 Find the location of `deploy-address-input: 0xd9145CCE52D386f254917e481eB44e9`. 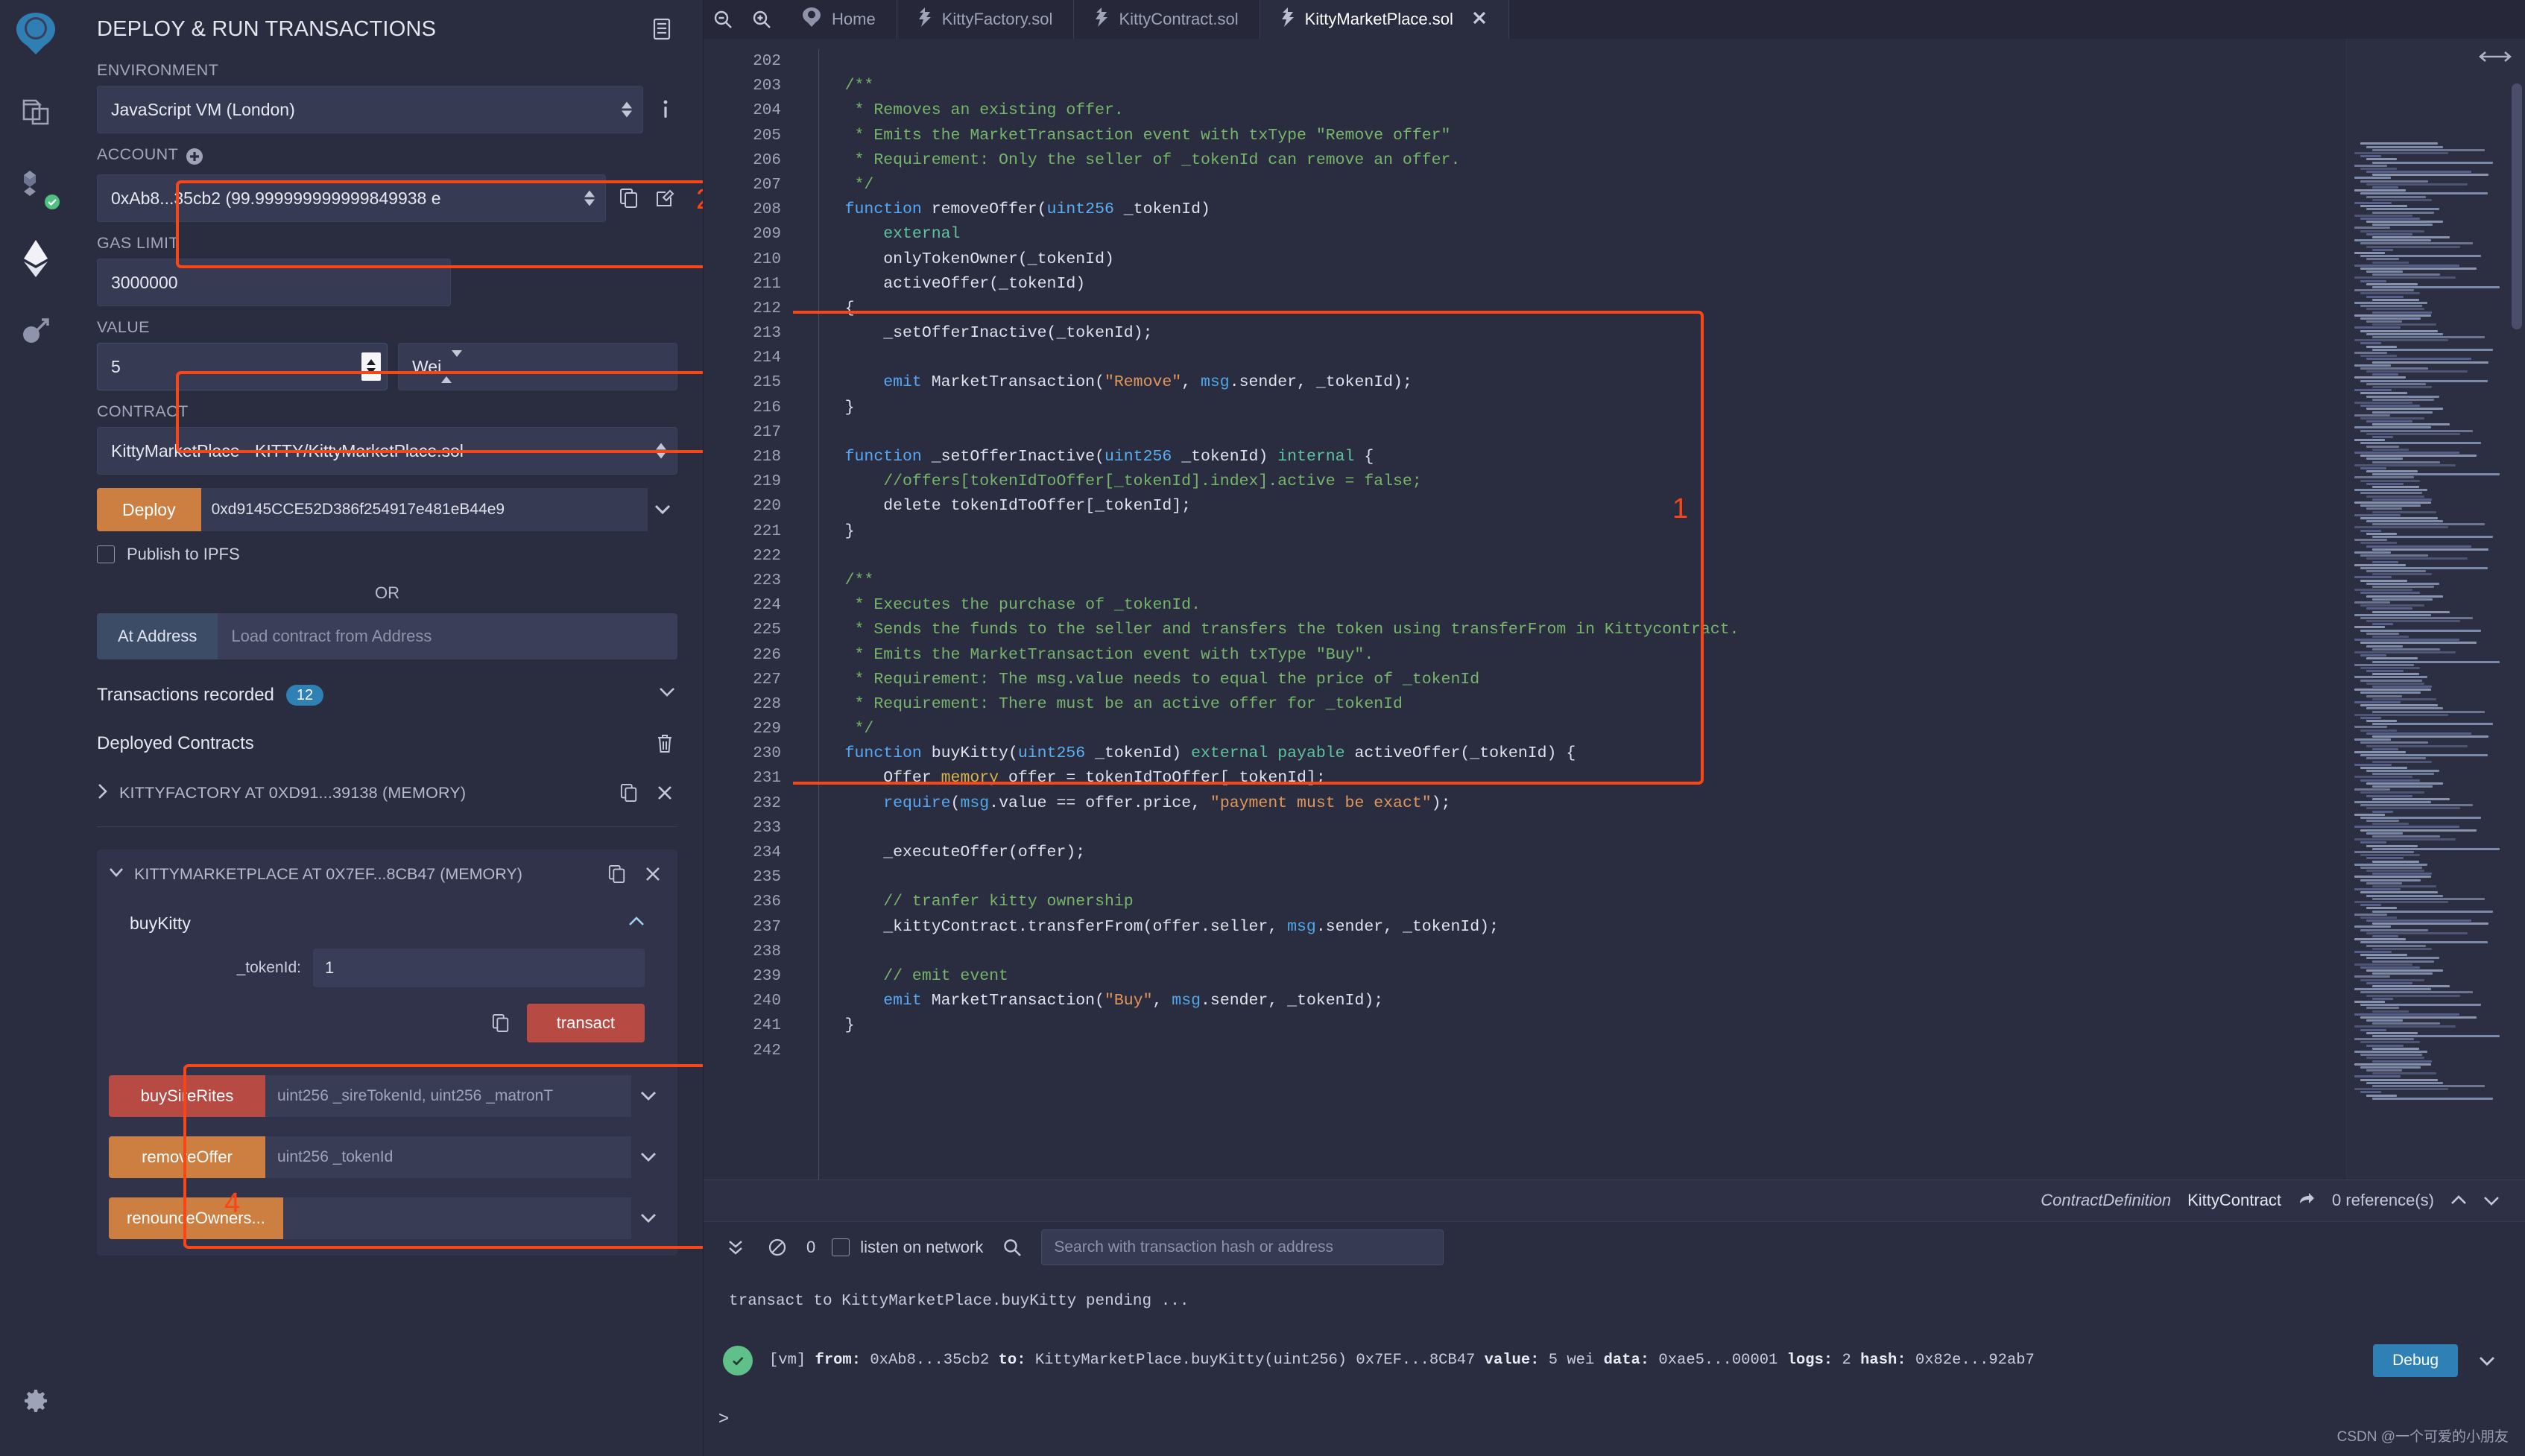

deploy-address-input: 0xd9145CCE52D386f254917e481eB44e9 is located at coordinates (424, 509).